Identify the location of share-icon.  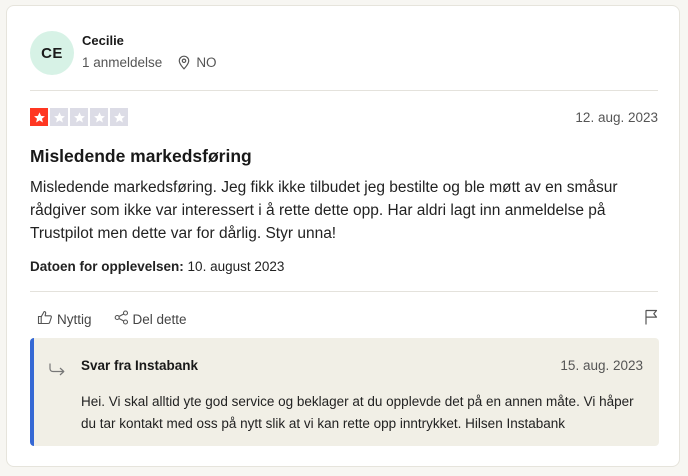
(121, 319).